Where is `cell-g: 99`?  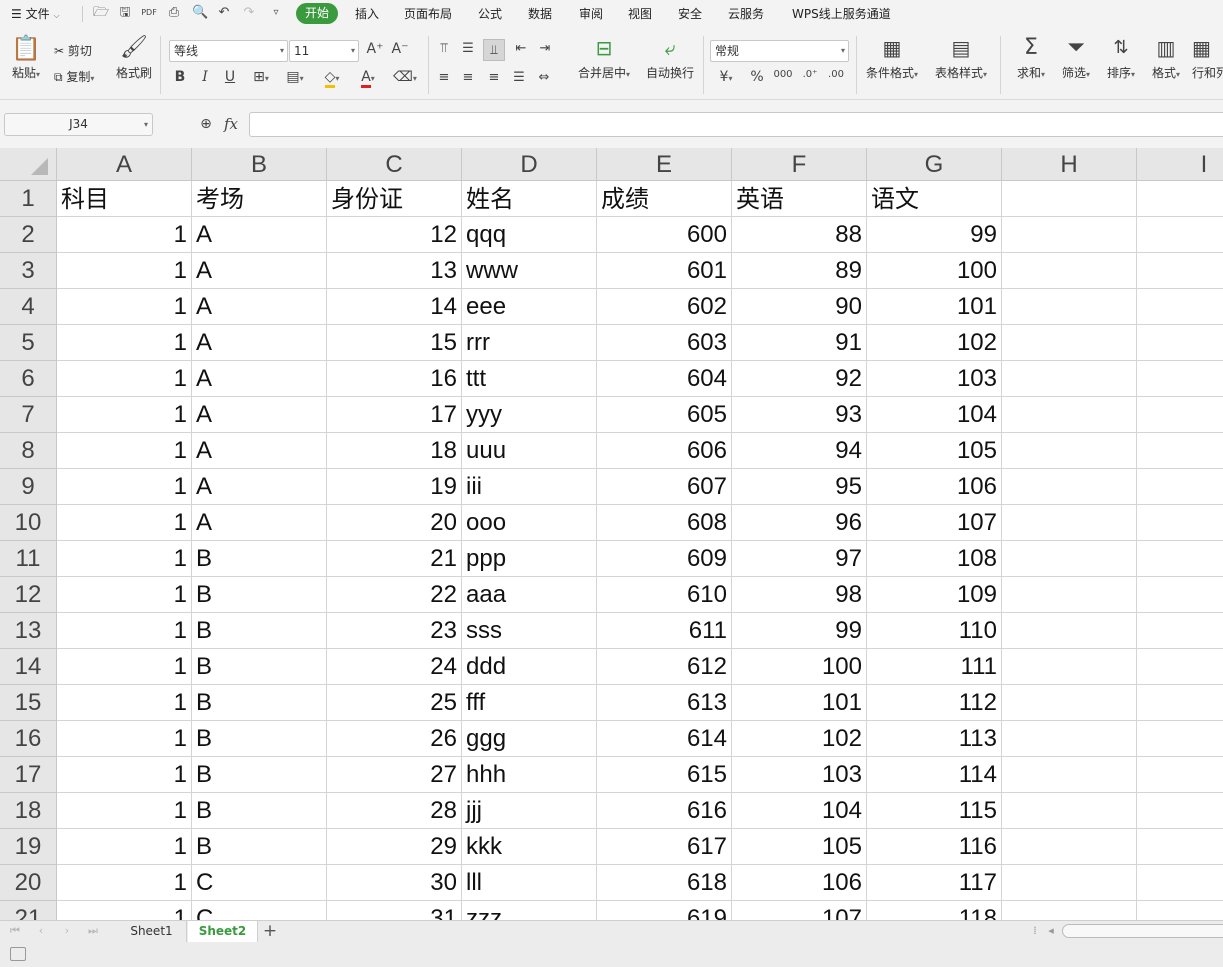
cell-g: 99 is located at coordinates (934, 235).